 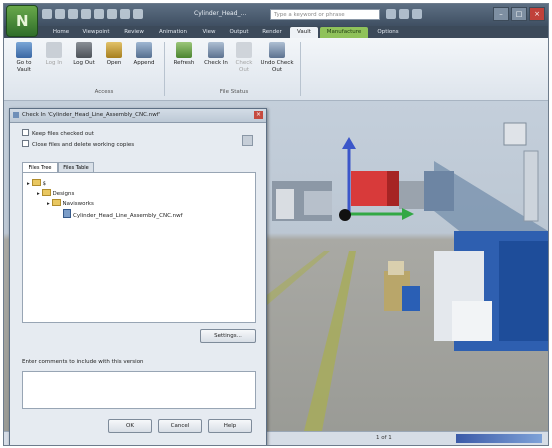 I want to click on save-icon, so click(x=73, y=14).